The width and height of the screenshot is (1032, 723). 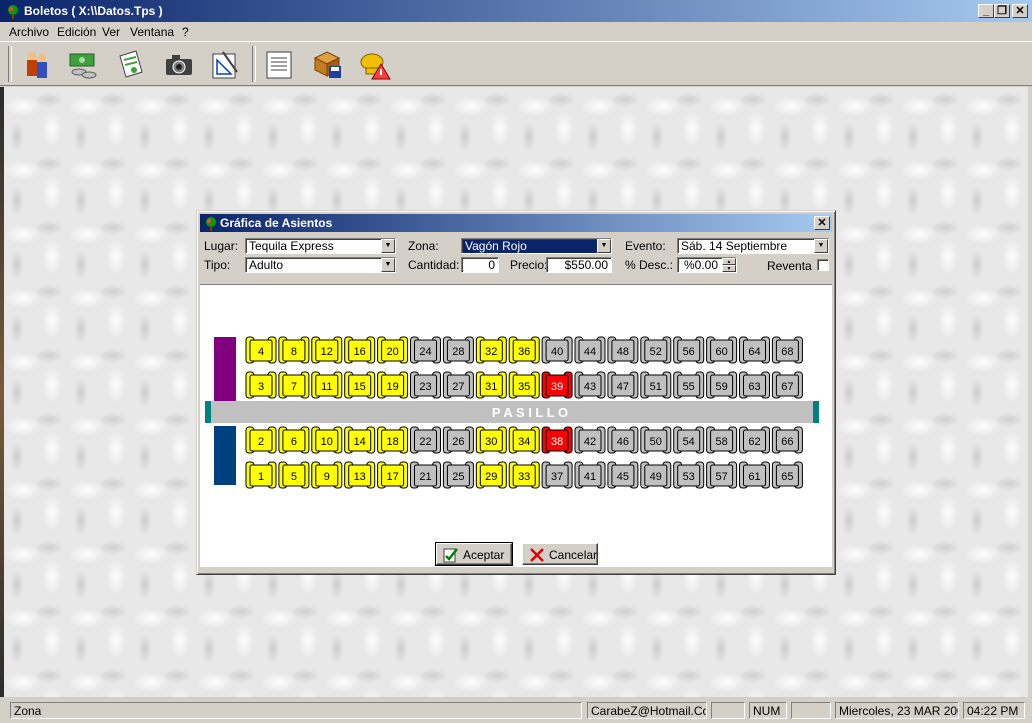 What do you see at coordinates (266, 265) in the screenshot?
I see `tipo-value: Adulto` at bounding box center [266, 265].